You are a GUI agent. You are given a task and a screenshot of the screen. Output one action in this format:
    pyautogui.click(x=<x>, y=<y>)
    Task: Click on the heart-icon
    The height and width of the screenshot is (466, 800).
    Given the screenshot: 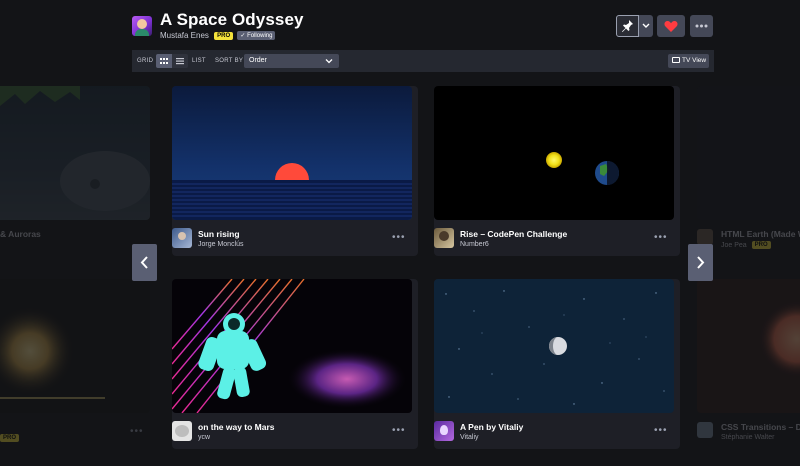 What is the action you would take?
    pyautogui.click(x=671, y=26)
    